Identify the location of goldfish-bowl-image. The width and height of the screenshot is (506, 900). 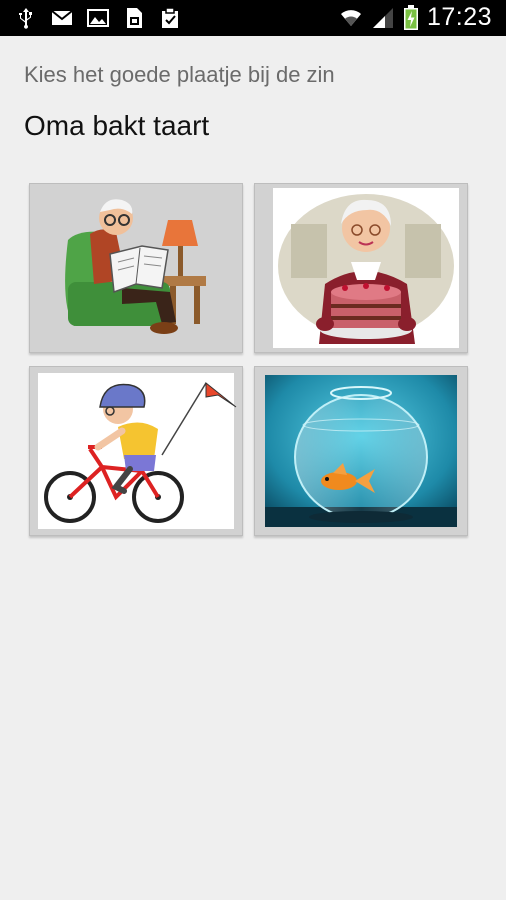
(361, 451).